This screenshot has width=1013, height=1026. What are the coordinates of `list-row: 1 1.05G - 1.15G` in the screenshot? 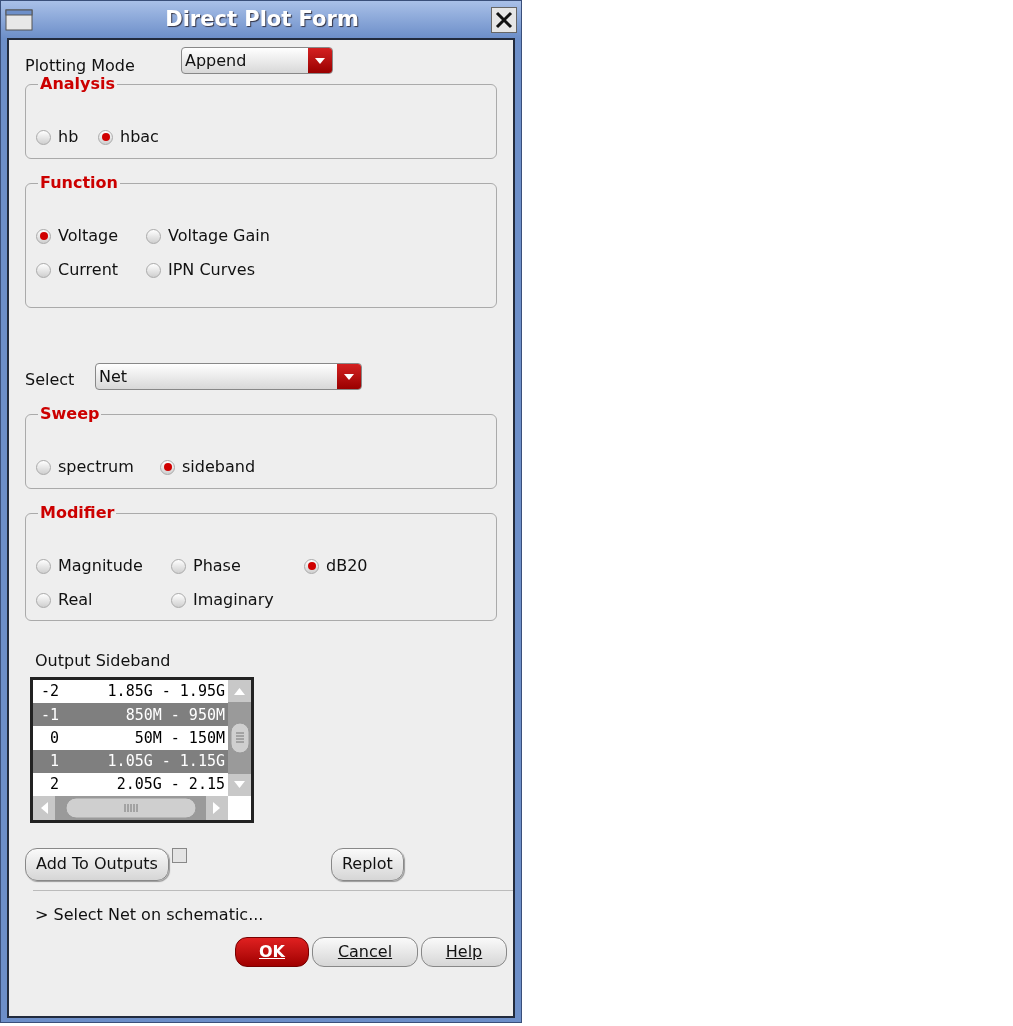 It's located at (130, 761).